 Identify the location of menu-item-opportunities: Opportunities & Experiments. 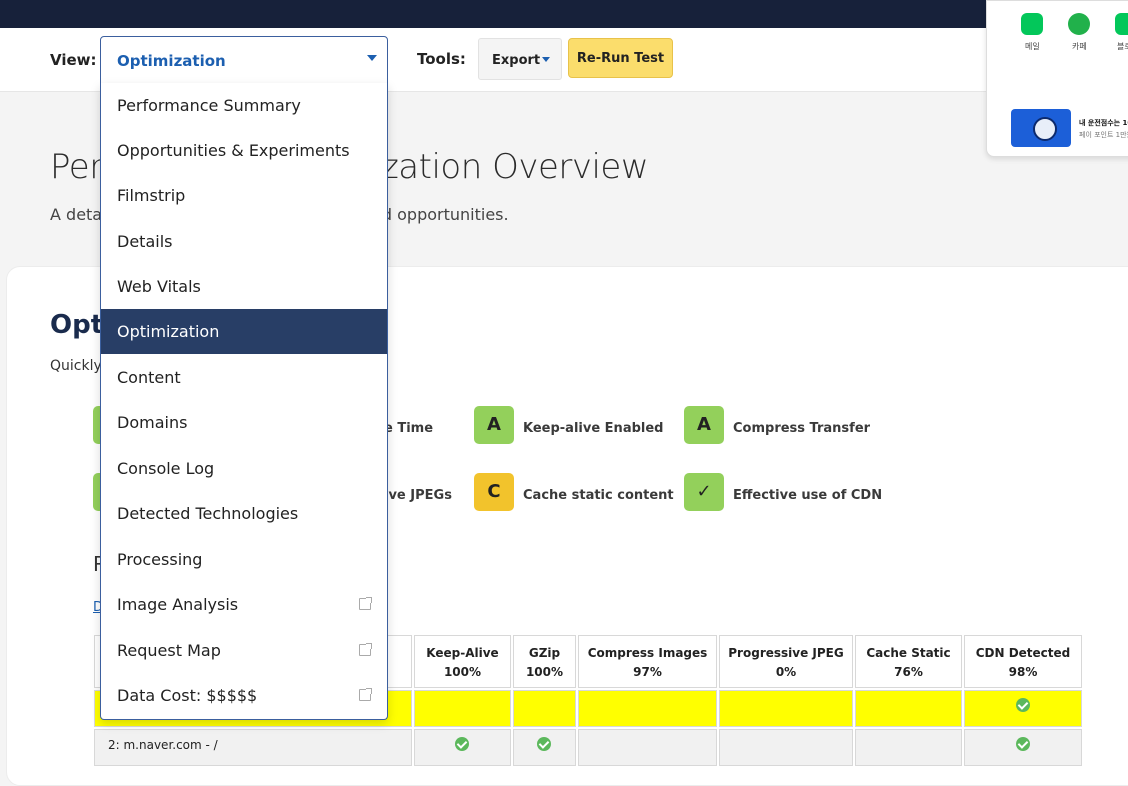
(244, 150).